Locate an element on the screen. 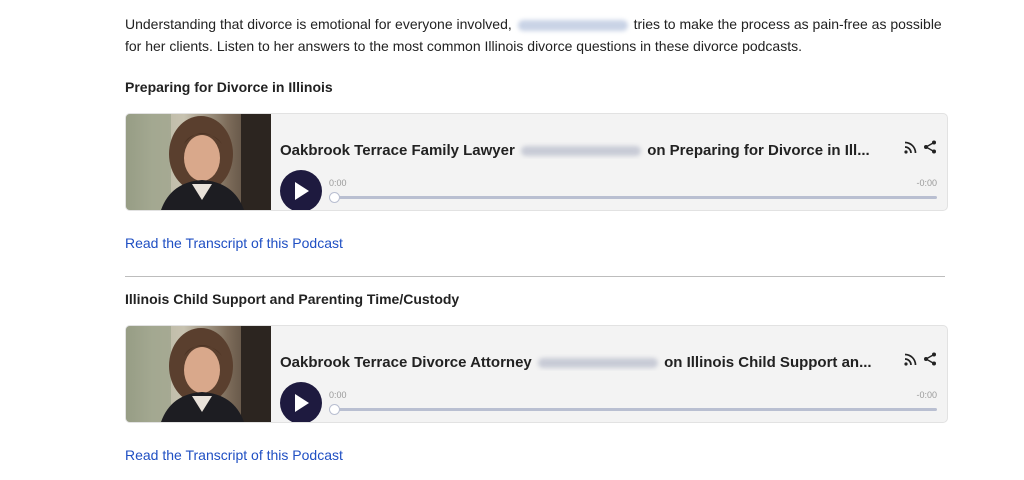 The width and height of the screenshot is (1024, 480). podcast-title-start: Oakbrook Terrace Family Lawyer is located at coordinates (397, 150).